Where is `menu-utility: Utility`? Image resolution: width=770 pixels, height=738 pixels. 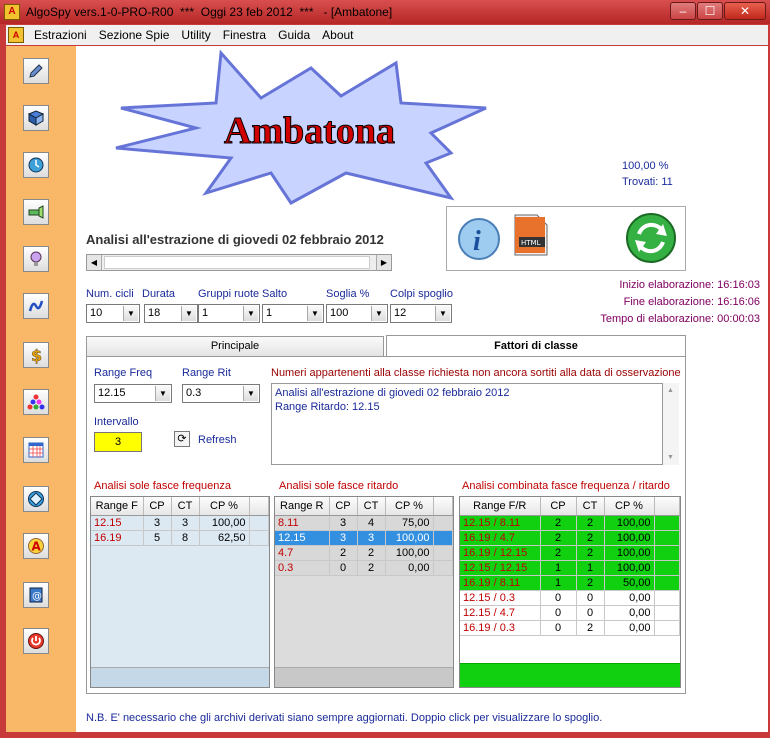 menu-utility: Utility is located at coordinates (195, 35).